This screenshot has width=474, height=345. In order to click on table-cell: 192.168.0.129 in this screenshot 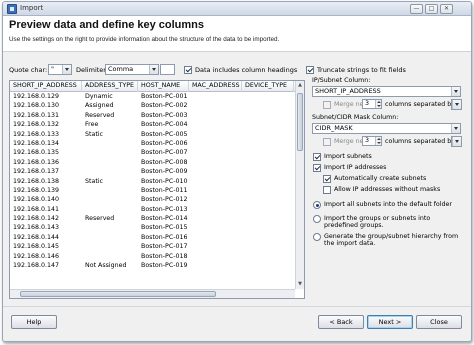, I will do `click(36, 96)`.